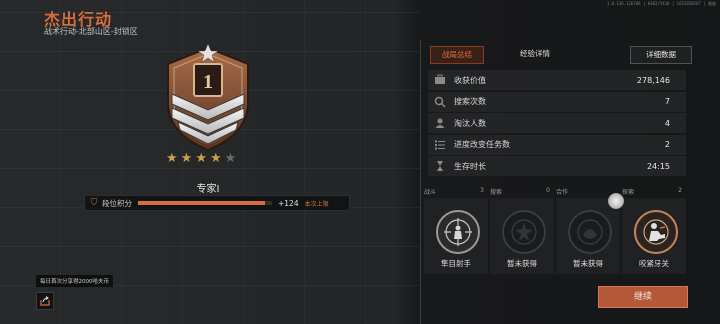  What do you see at coordinates (230, 158) in the screenshot?
I see `star-empty-icon: ★` at bounding box center [230, 158].